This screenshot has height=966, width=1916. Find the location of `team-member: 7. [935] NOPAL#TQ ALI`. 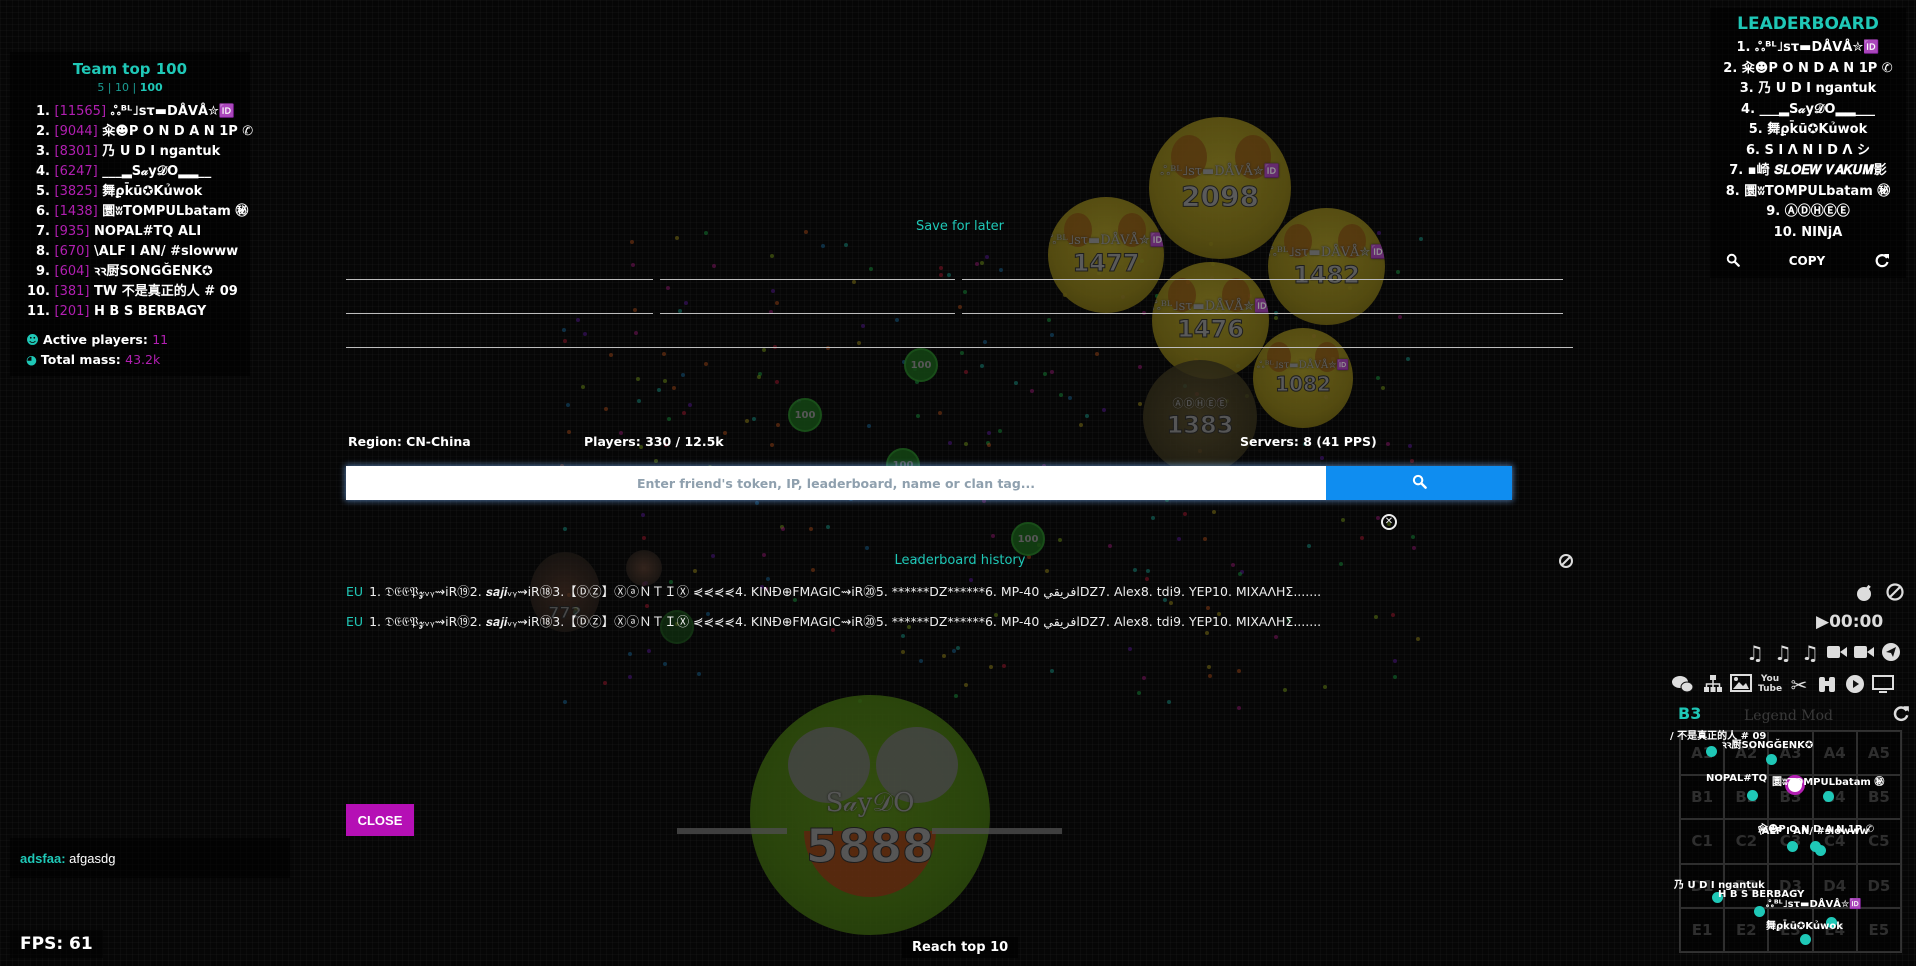

team-member: 7. [935] NOPAL#TQ ALI is located at coordinates (130, 232).